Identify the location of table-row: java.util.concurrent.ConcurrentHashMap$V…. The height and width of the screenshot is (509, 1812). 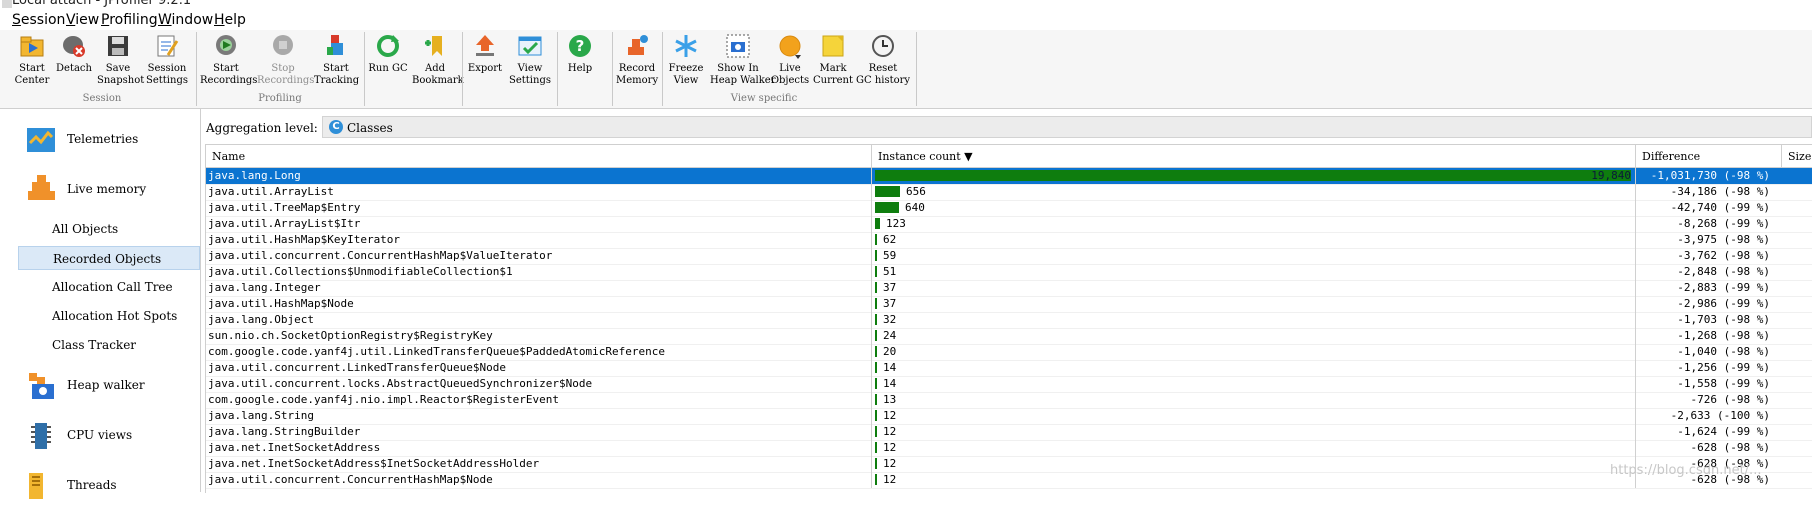
(1009, 256).